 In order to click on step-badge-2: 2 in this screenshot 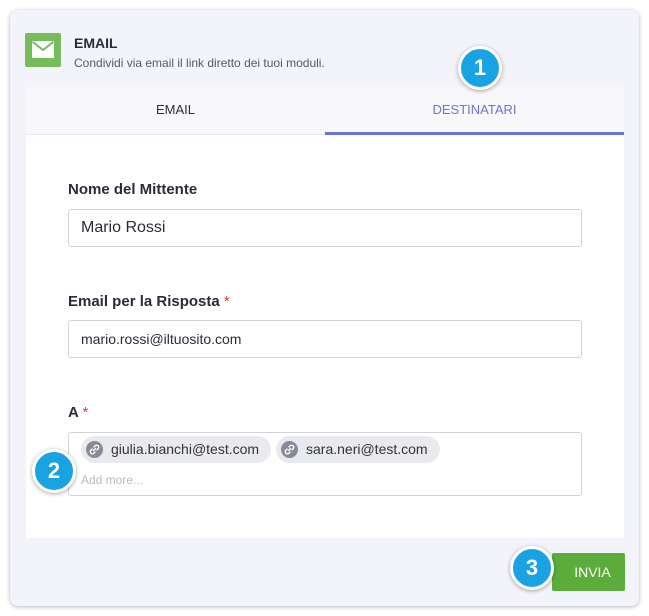, I will do `click(54, 471)`.